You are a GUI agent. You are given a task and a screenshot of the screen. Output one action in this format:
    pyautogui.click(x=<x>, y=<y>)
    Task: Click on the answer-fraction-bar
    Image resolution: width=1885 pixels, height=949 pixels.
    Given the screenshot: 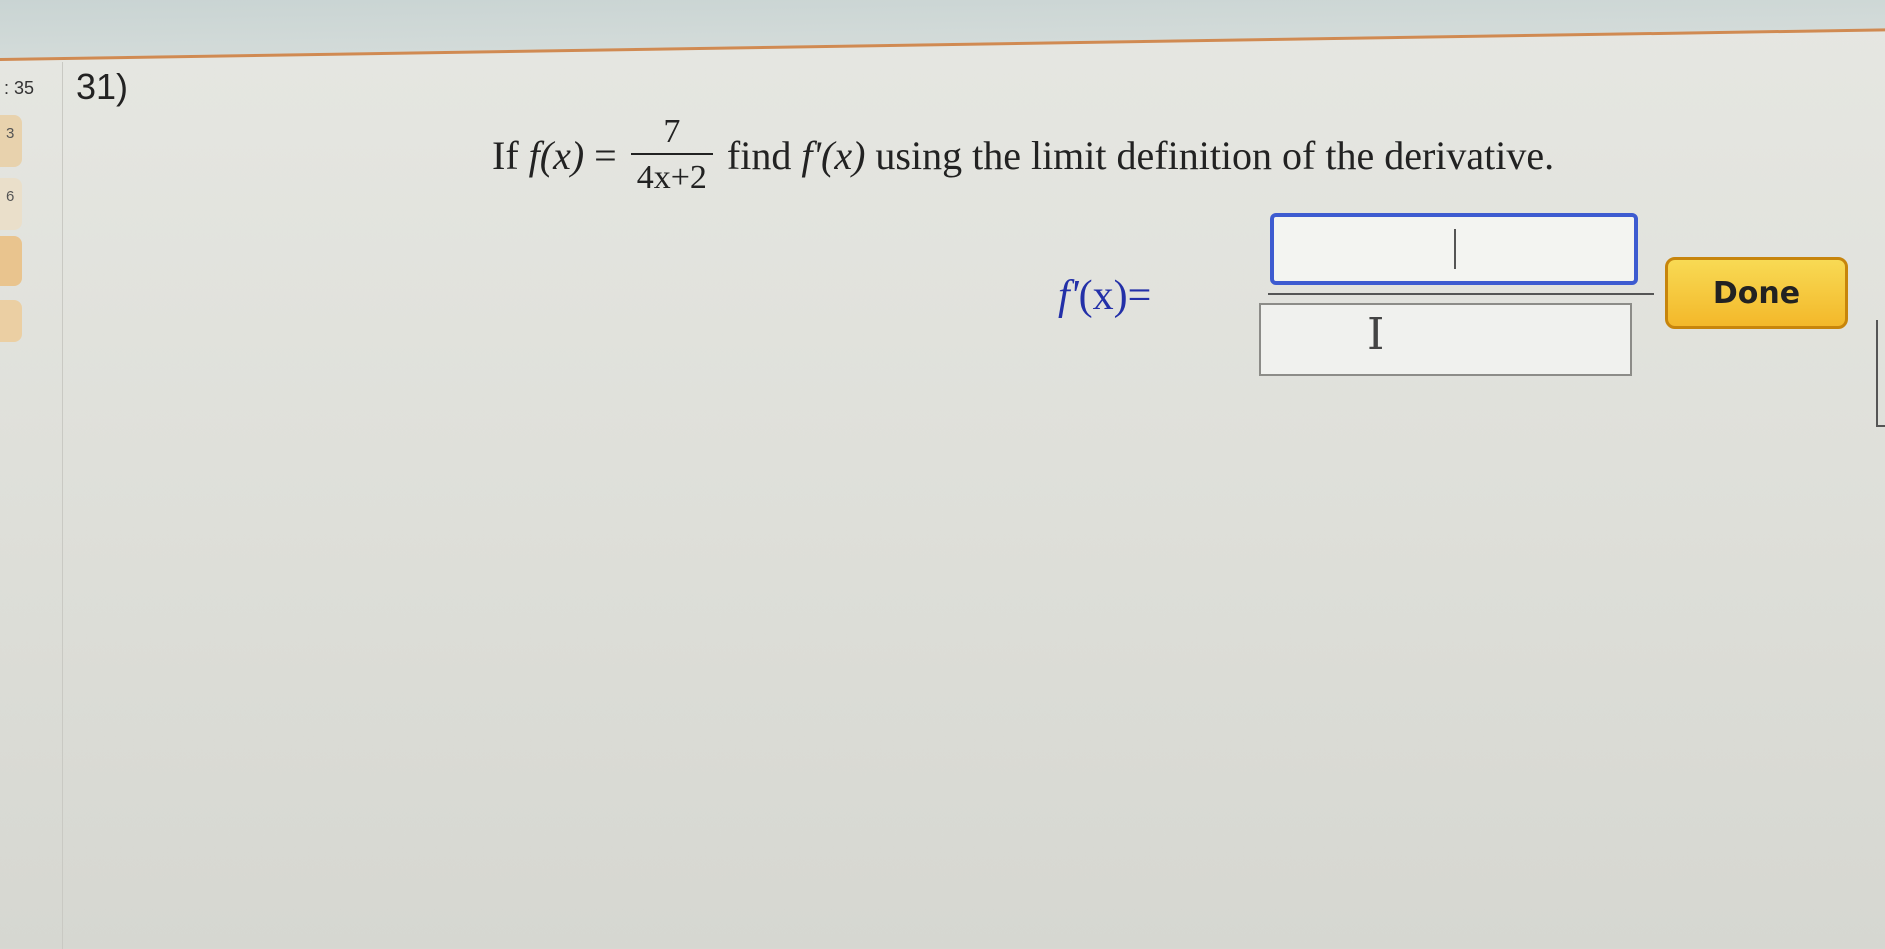 What is the action you would take?
    pyautogui.click(x=1461, y=294)
    